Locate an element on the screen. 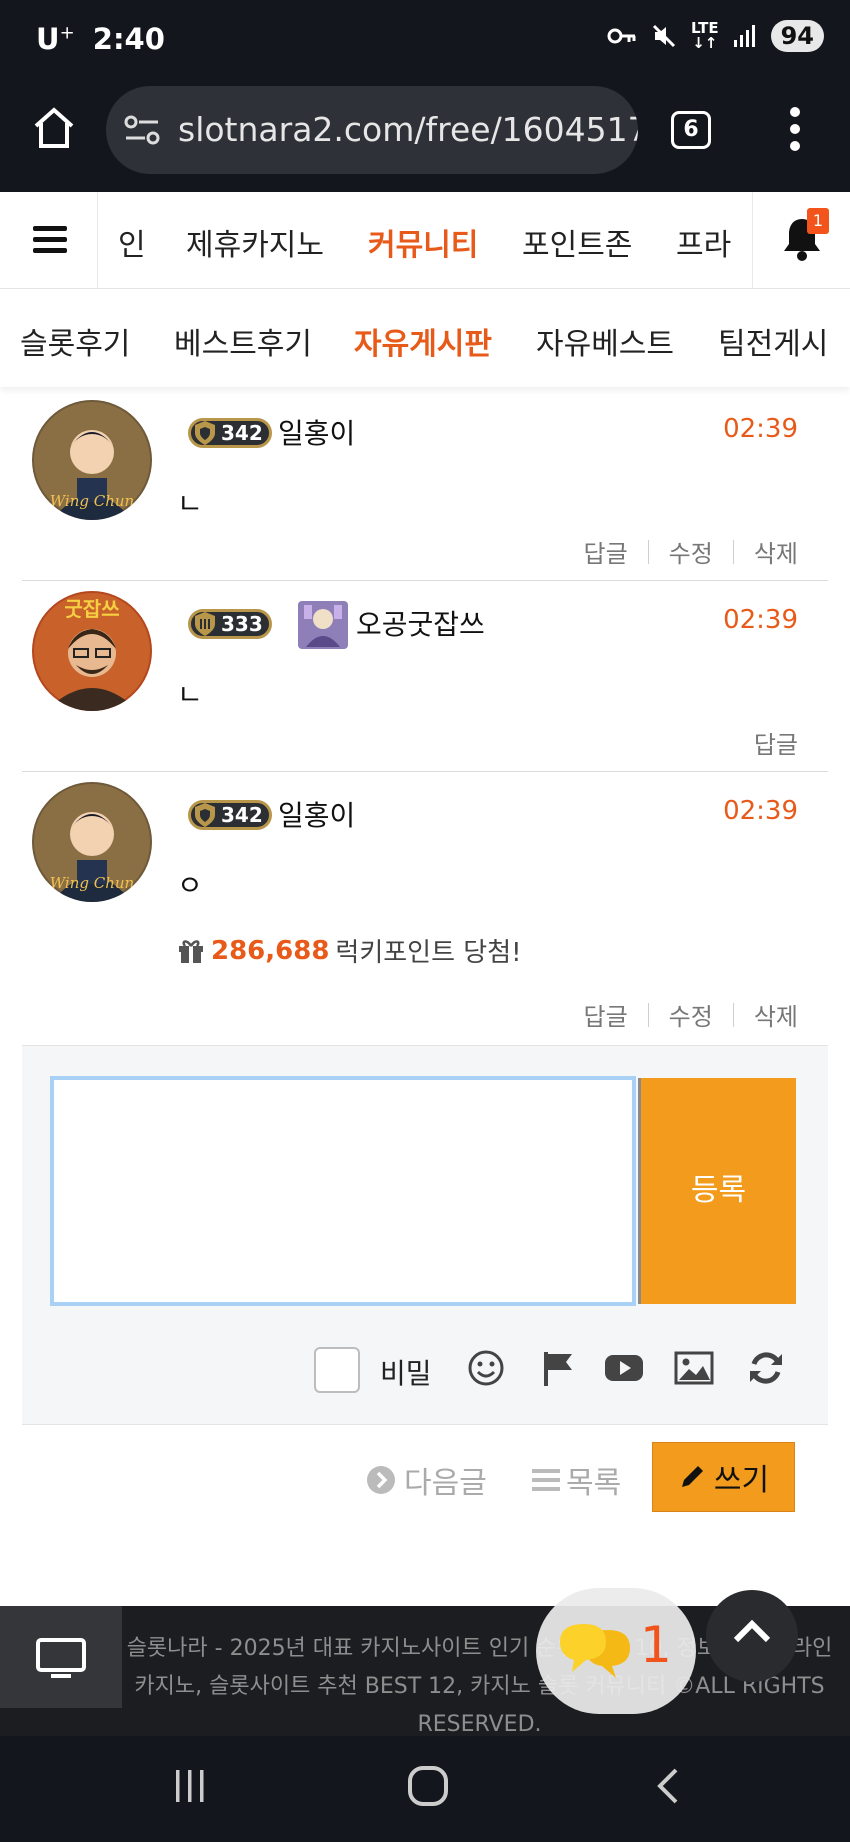  comment-actions: 답글 is located at coordinates (776, 742).